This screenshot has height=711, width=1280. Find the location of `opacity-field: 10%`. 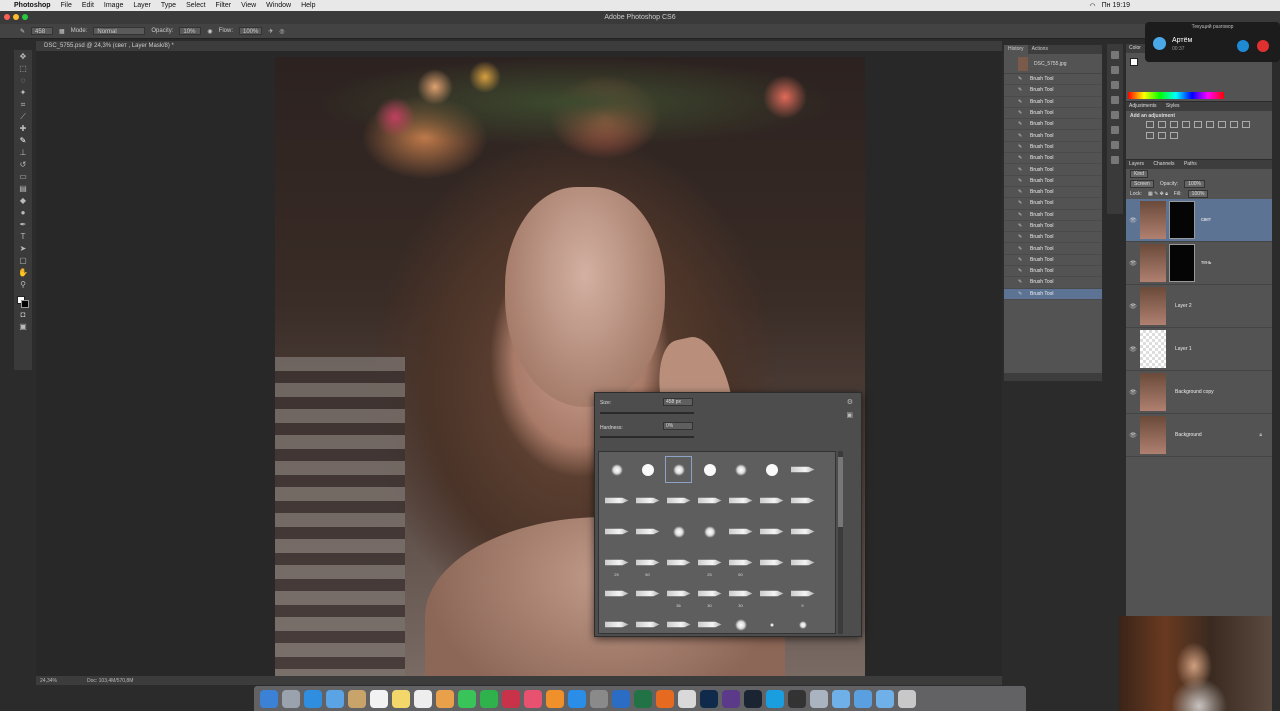

opacity-field: 10% is located at coordinates (190, 31).